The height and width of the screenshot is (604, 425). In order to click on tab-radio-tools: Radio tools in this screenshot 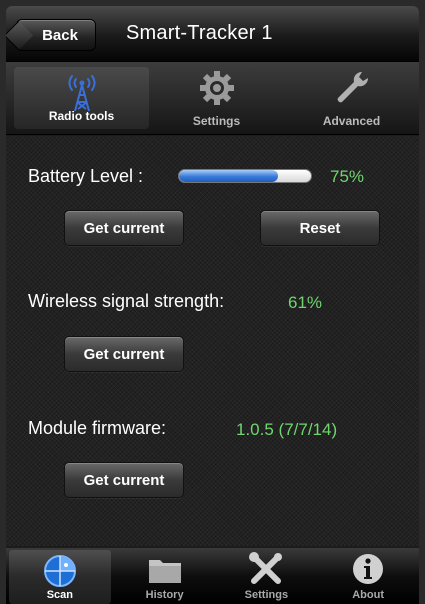, I will do `click(81, 98)`.